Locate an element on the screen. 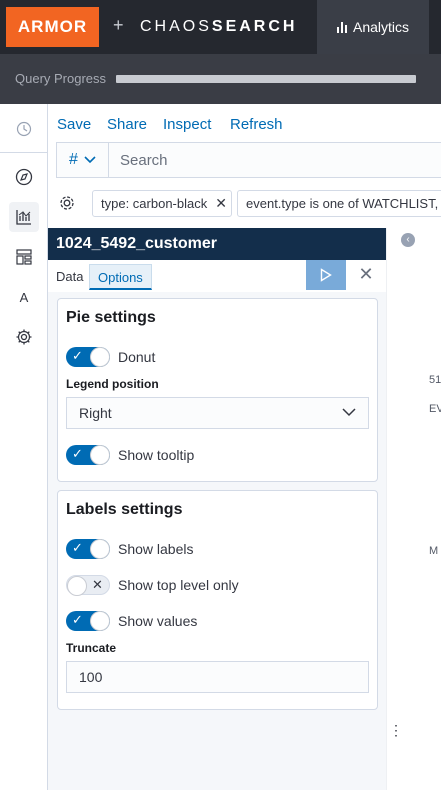  play-icon is located at coordinates (326, 275).